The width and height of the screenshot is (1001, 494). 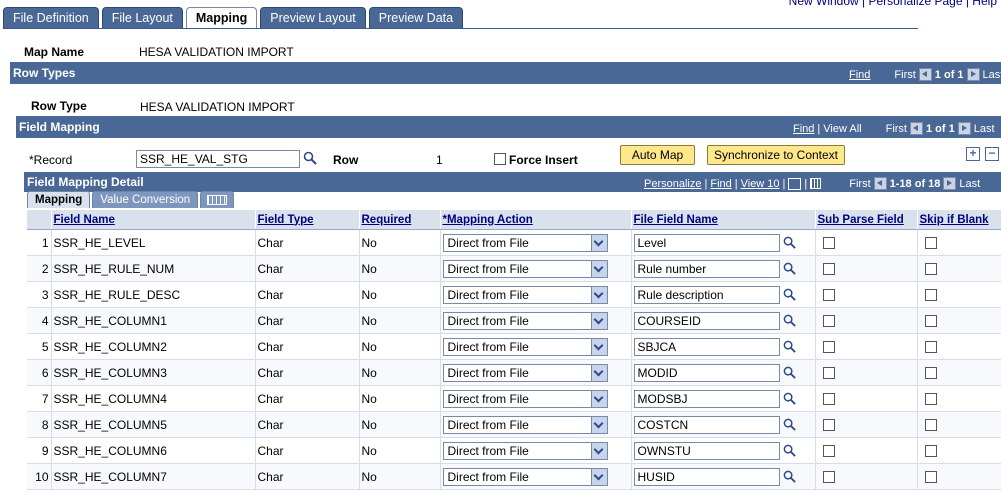 I want to click on file-field-input: OWNSTU, so click(x=706, y=450).